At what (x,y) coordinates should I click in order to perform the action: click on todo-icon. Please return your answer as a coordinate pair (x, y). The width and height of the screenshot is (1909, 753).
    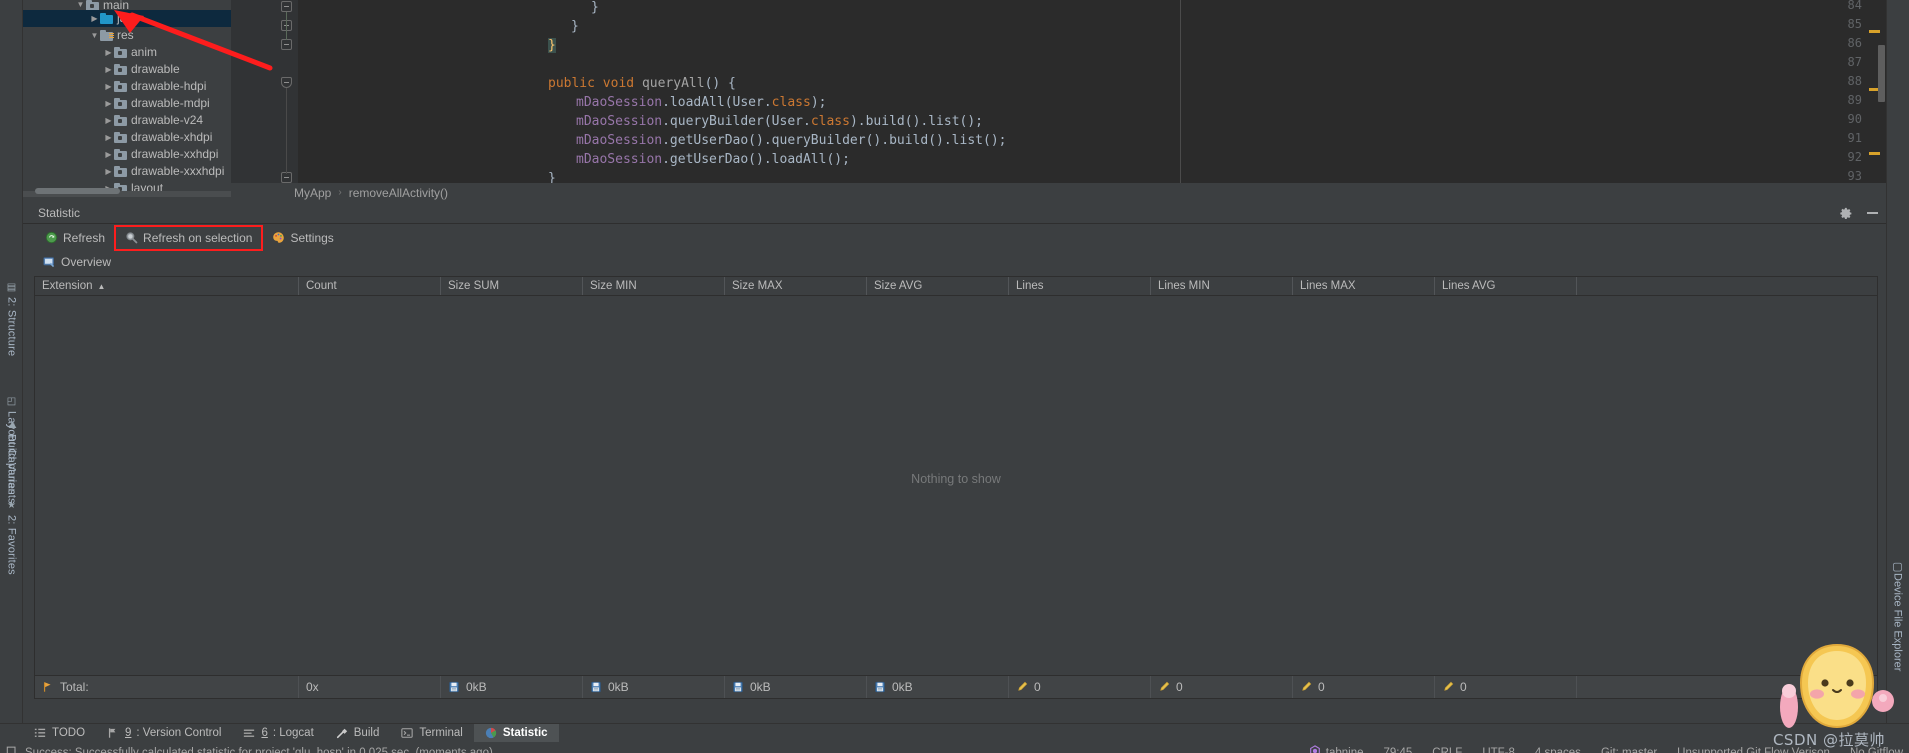
    Looking at the image, I should click on (40, 733).